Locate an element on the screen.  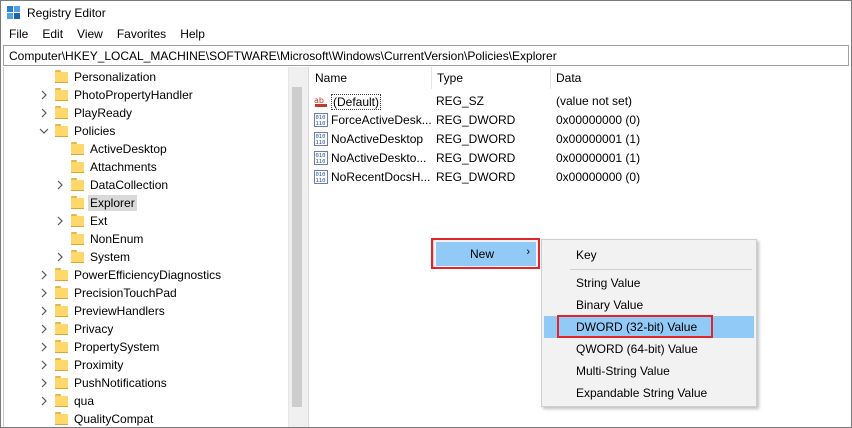
submenu-item-expandable-string-value: Expandable String Value is located at coordinates (649, 393).